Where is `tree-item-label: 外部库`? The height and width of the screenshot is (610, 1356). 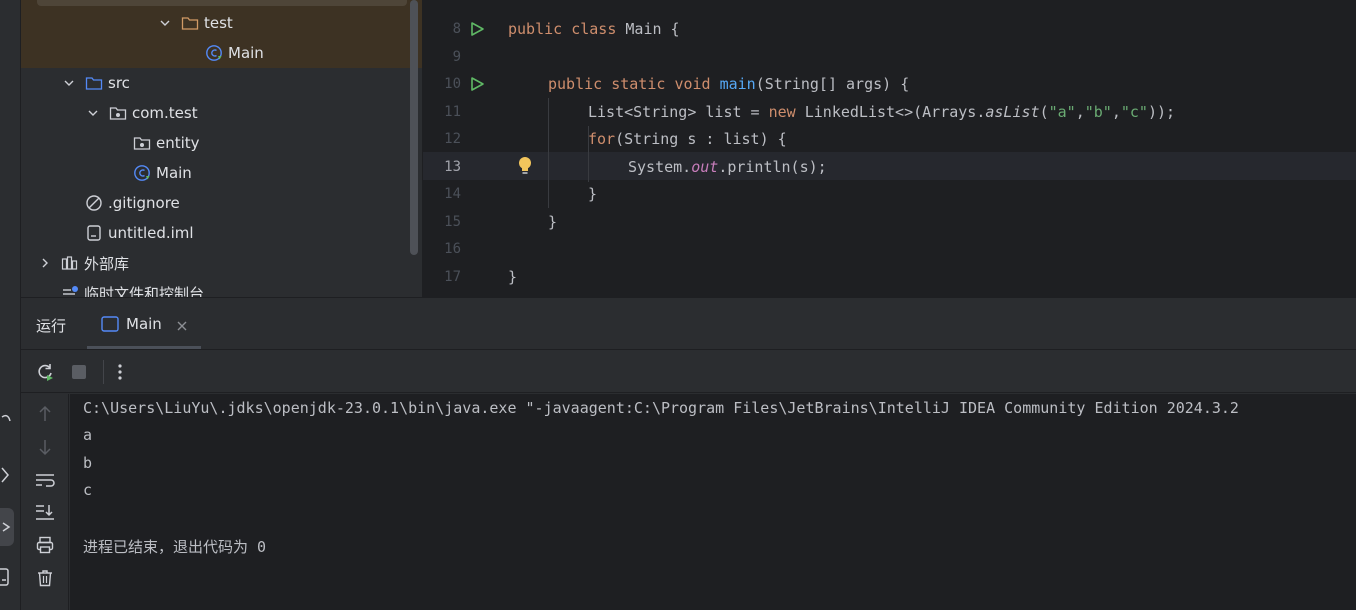
tree-item-label: 外部库 is located at coordinates (107, 263).